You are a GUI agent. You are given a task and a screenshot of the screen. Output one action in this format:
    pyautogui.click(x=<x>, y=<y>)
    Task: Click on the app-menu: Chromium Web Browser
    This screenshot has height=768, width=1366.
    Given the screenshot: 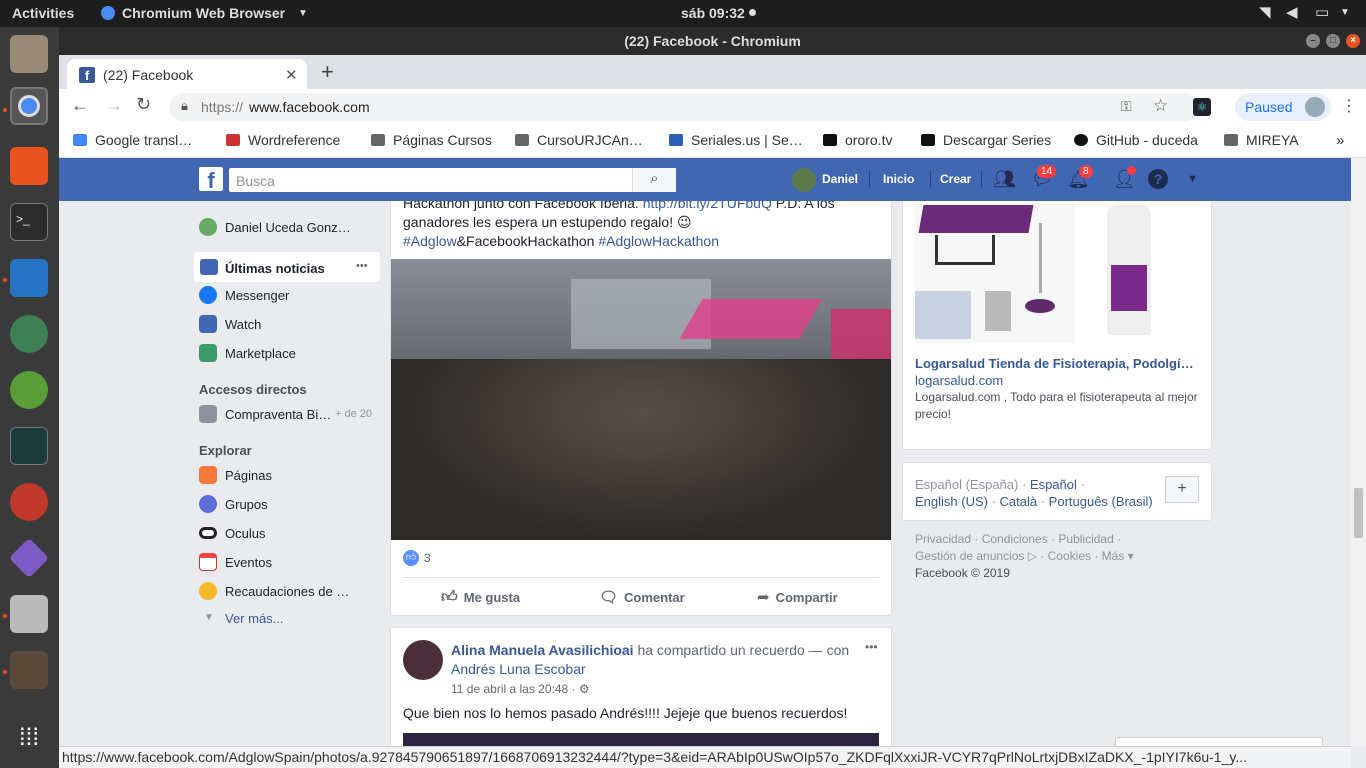 What is the action you would take?
    pyautogui.click(x=203, y=13)
    